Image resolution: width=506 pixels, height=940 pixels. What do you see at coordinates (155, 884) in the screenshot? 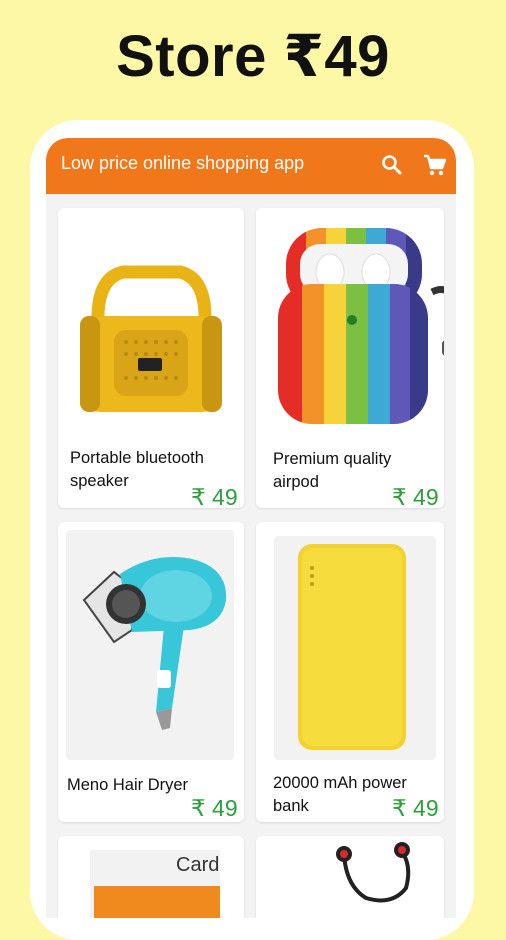
I see `card-image: Card` at bounding box center [155, 884].